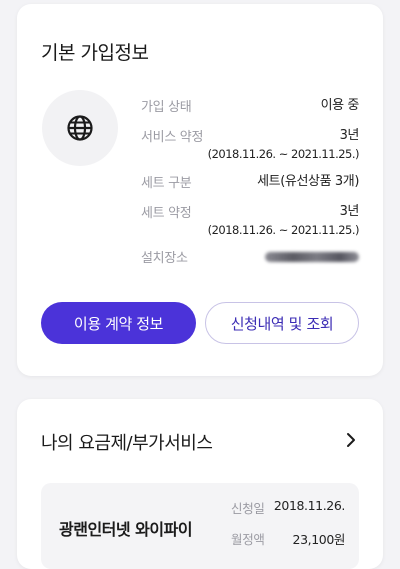 This screenshot has height=569, width=400. I want to click on monthly-fee-value: 23,100원, so click(319, 539).